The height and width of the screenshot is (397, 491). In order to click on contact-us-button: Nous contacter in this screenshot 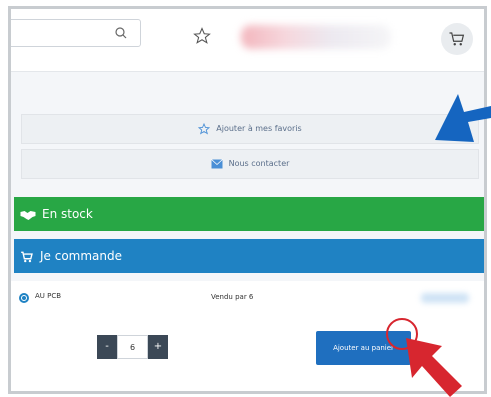, I will do `click(250, 164)`.